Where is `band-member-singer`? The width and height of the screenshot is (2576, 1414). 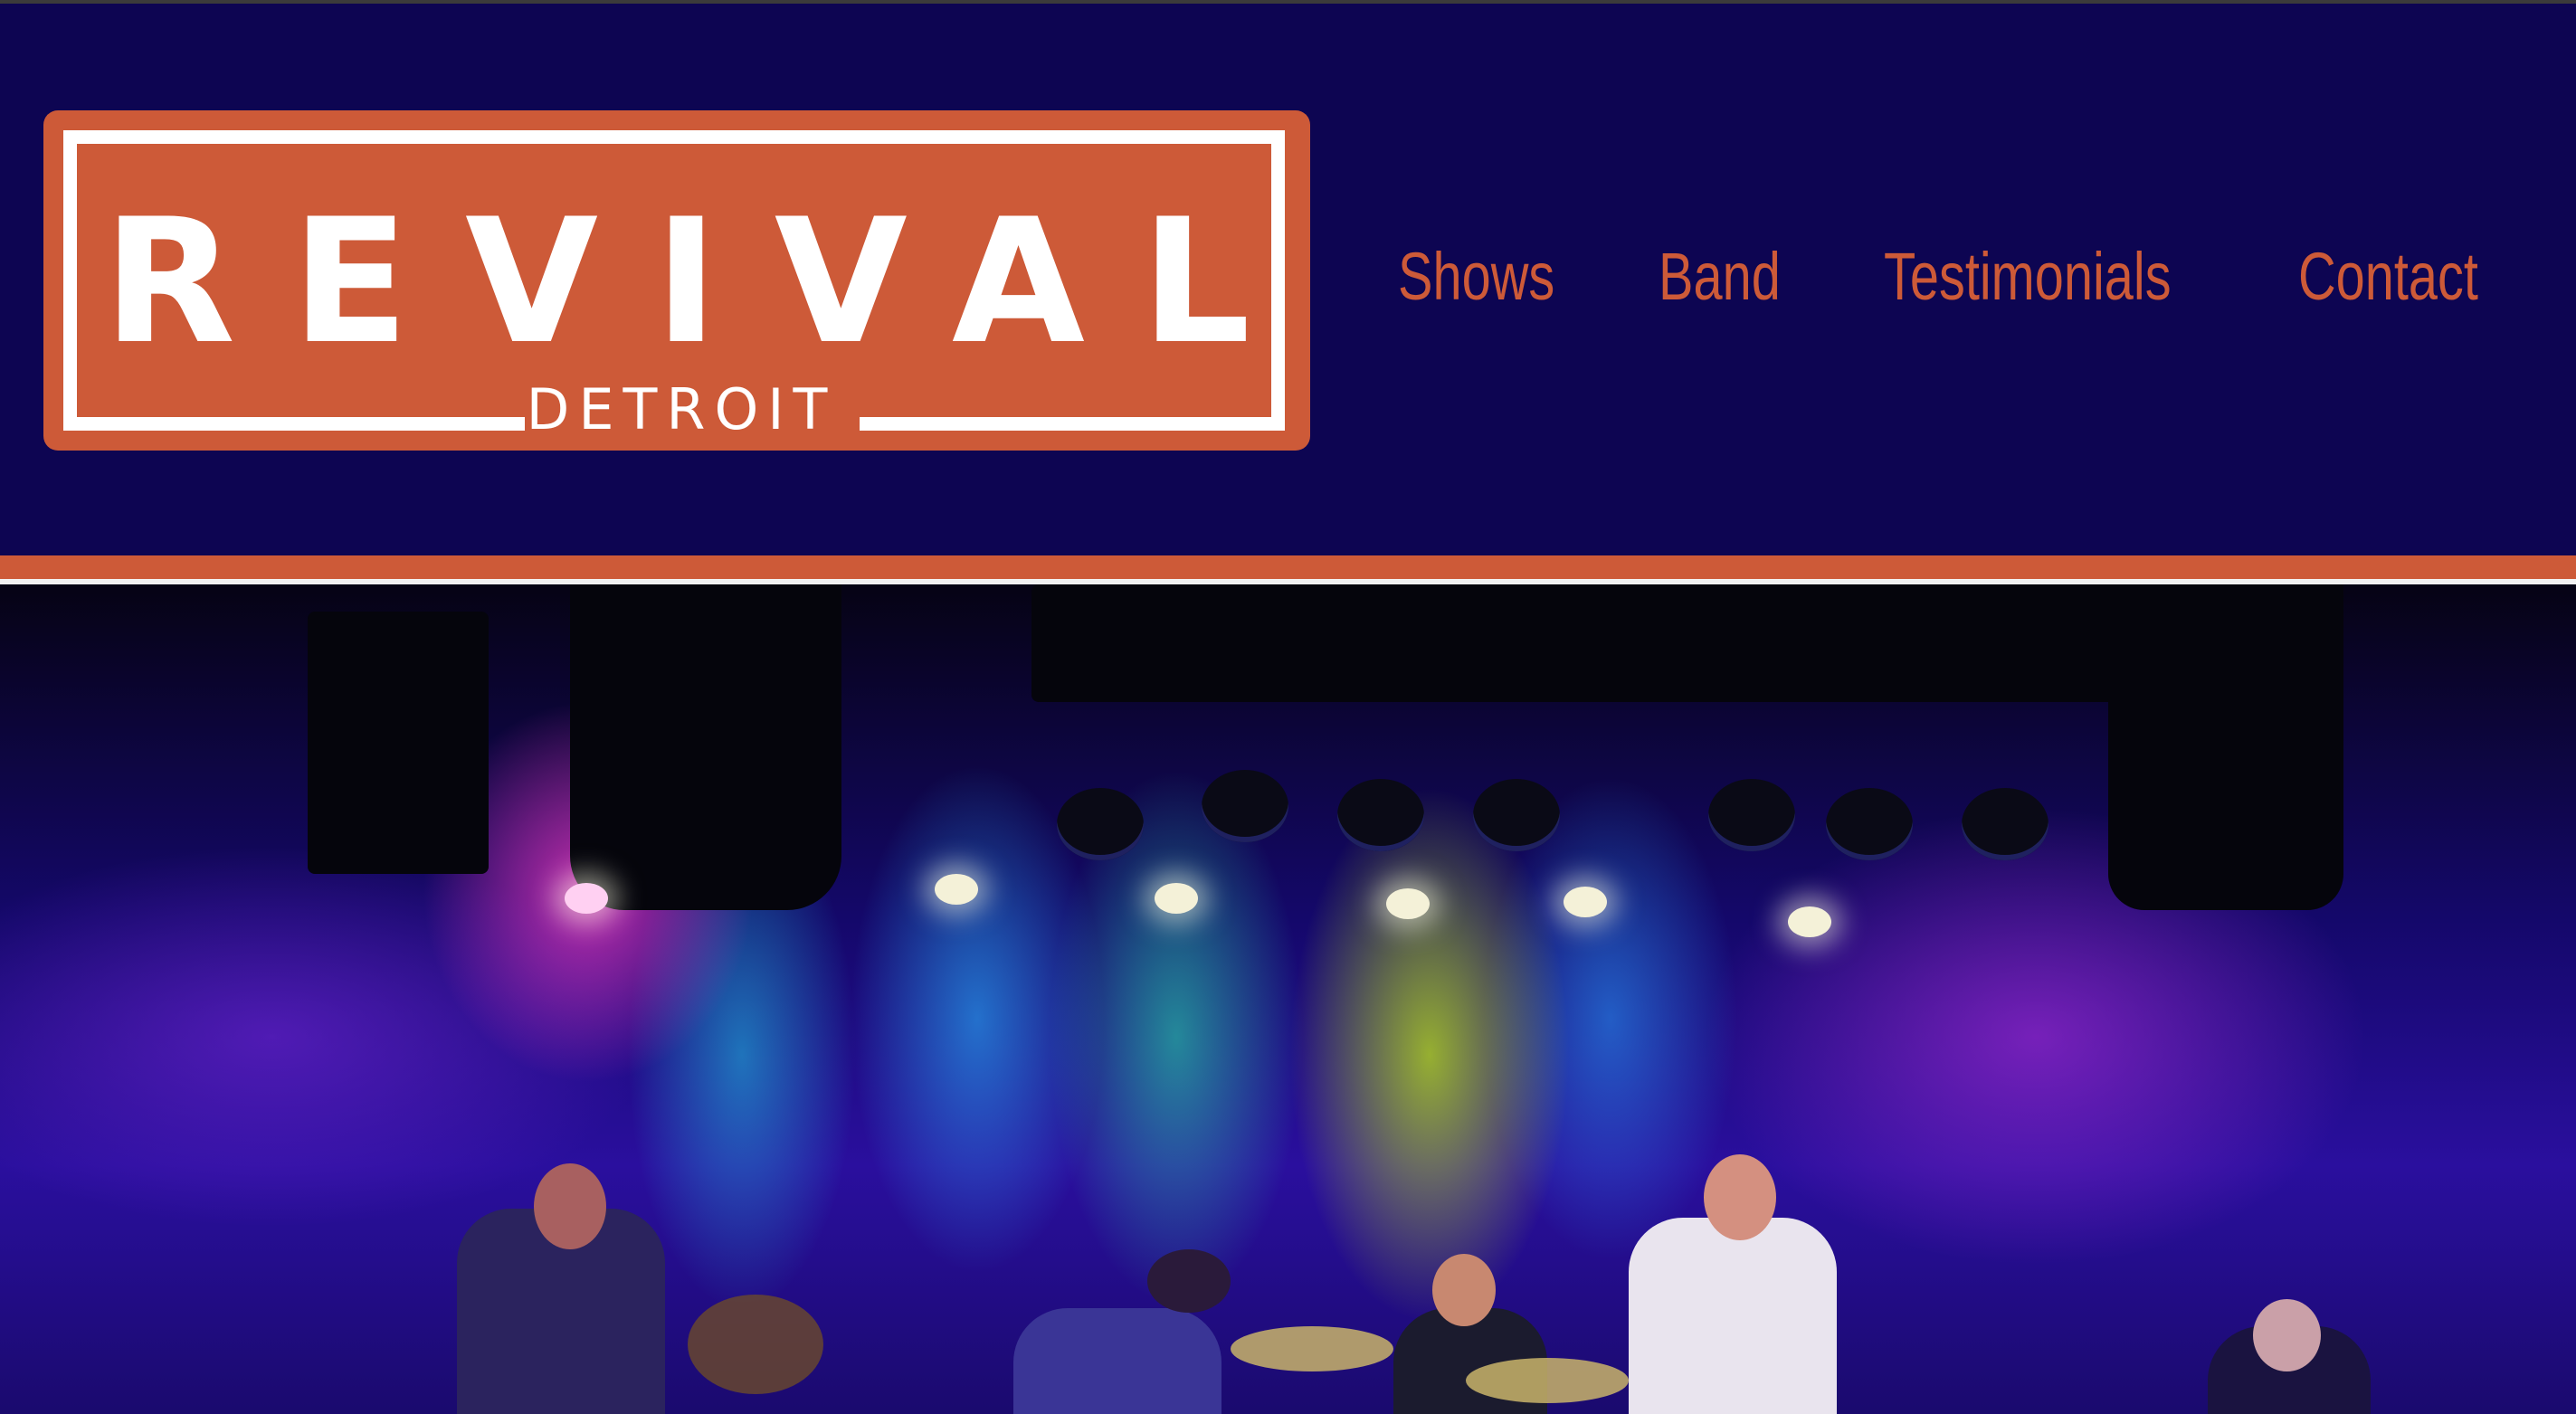
band-member-singer is located at coordinates (1733, 1316).